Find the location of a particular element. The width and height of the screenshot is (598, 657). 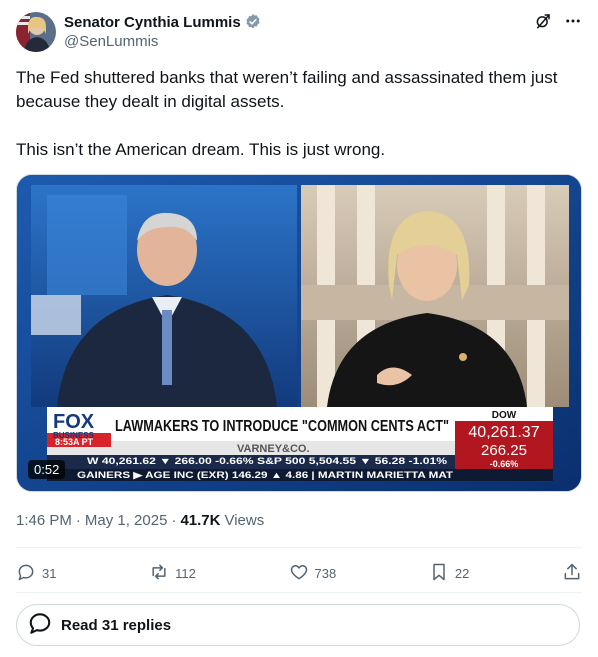

heart-icon is located at coordinates (299, 573).